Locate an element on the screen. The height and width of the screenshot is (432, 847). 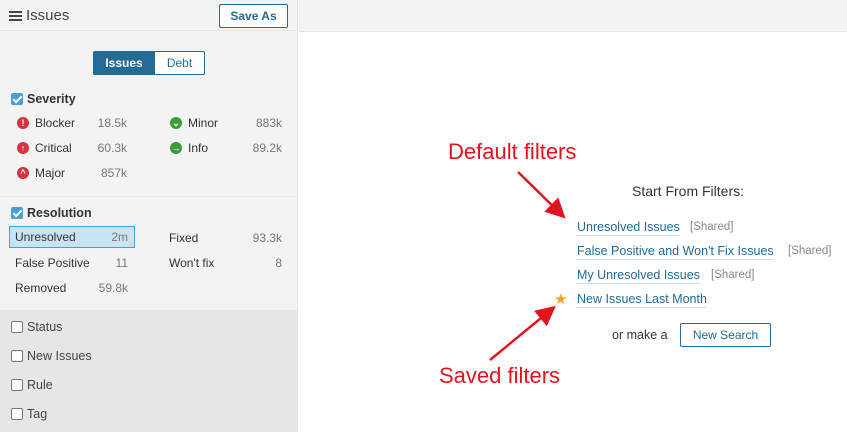
start-from-filters-title: Start From Filters: is located at coordinates (688, 191).